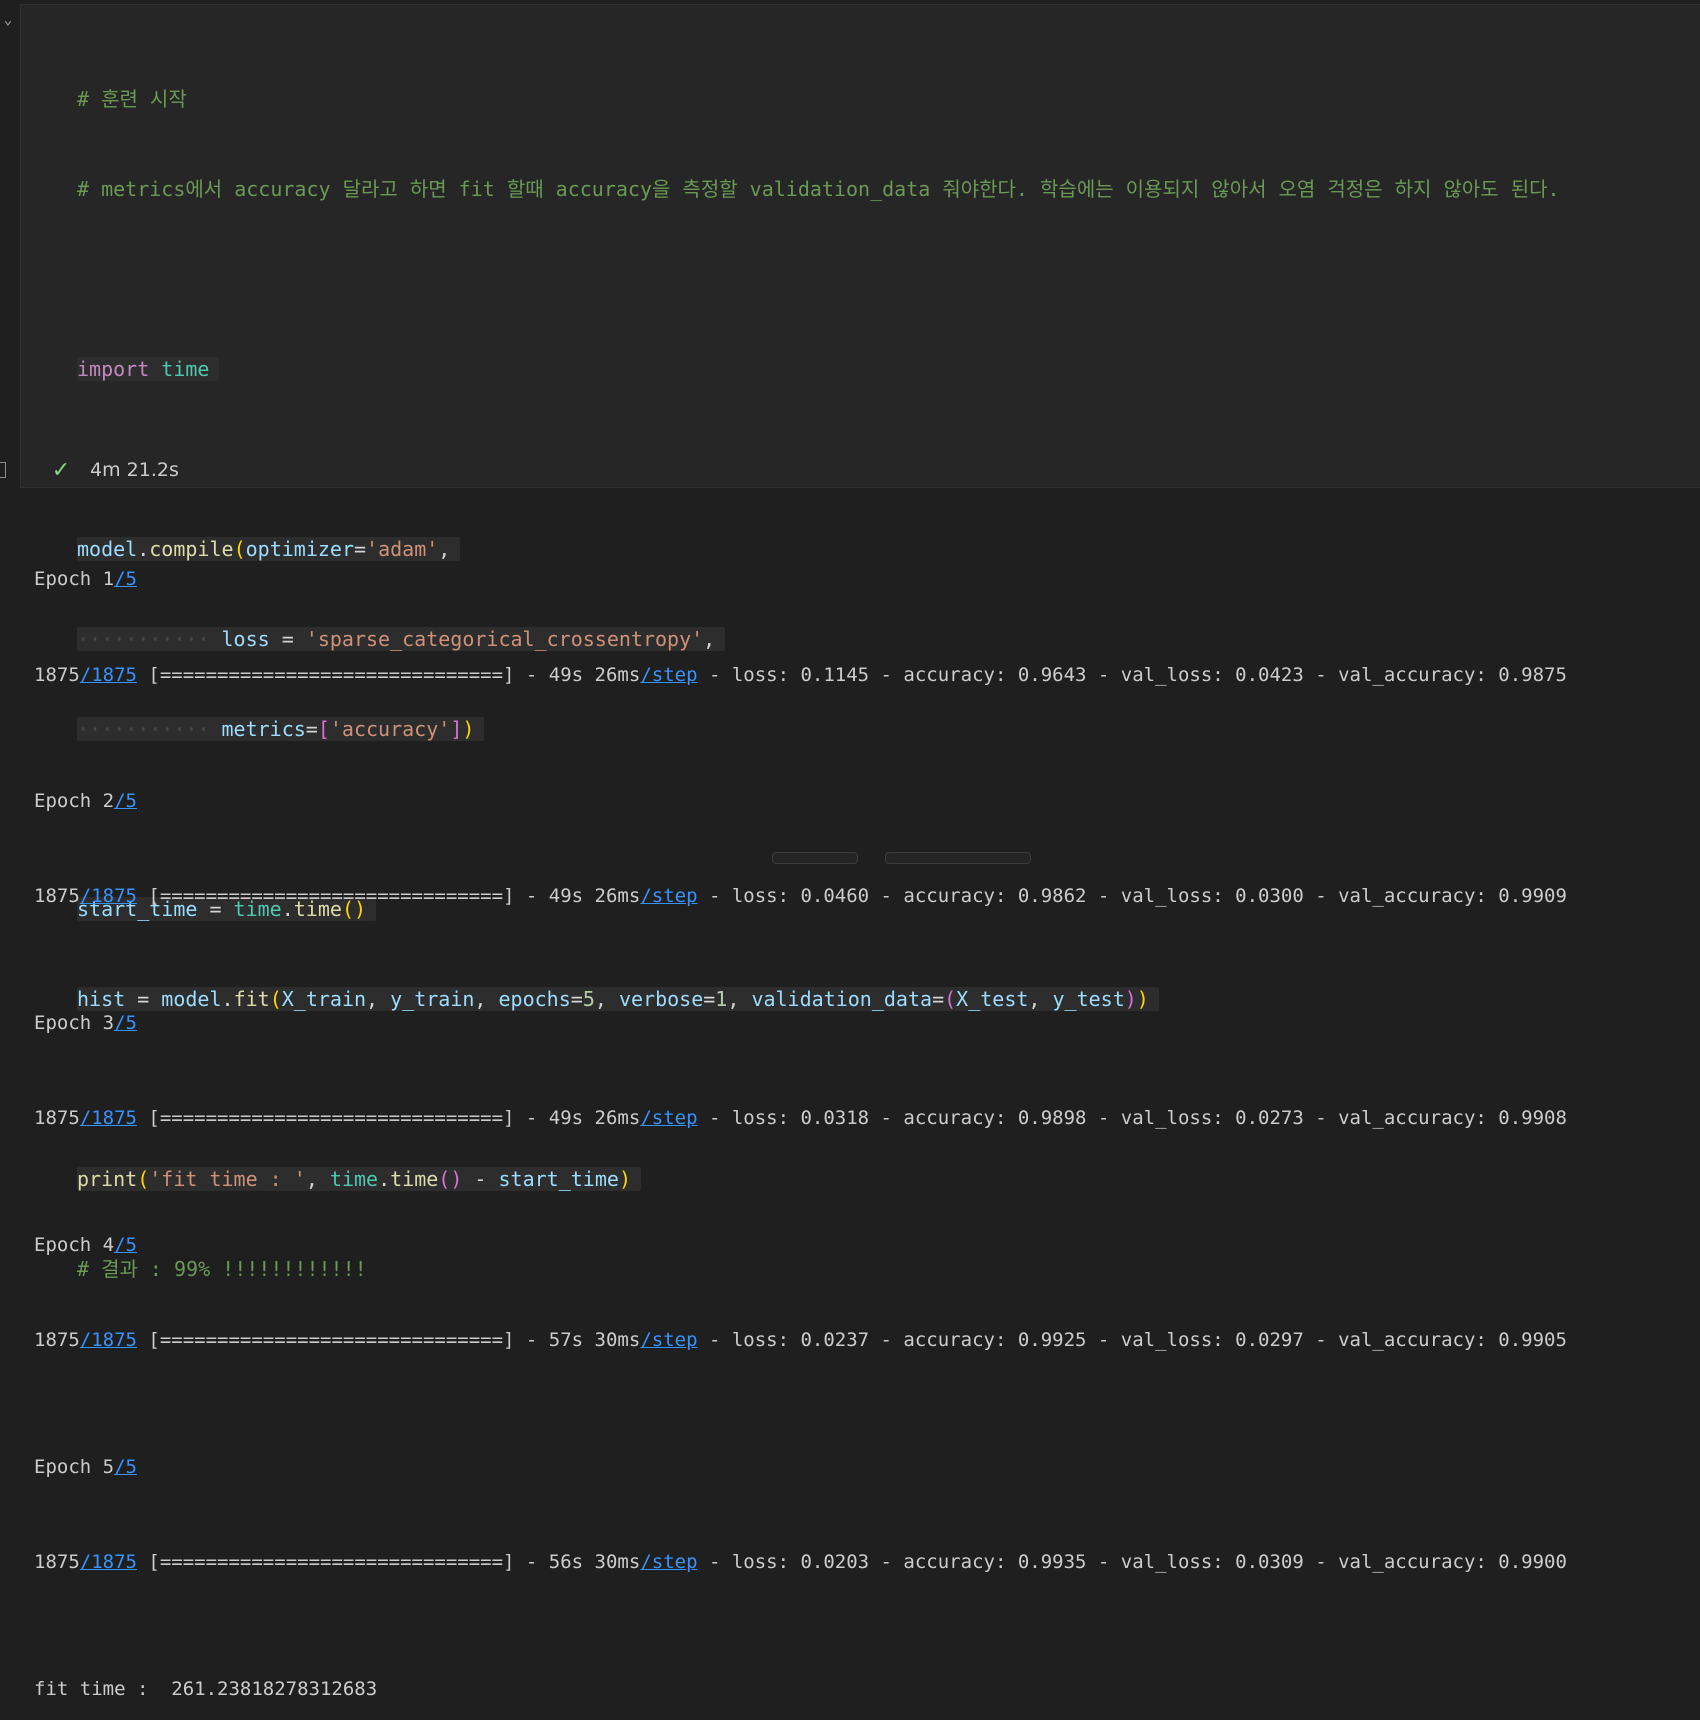 The image size is (1700, 1720). I want to click on execution-status: ✓ 4m 21.2s, so click(113, 470).